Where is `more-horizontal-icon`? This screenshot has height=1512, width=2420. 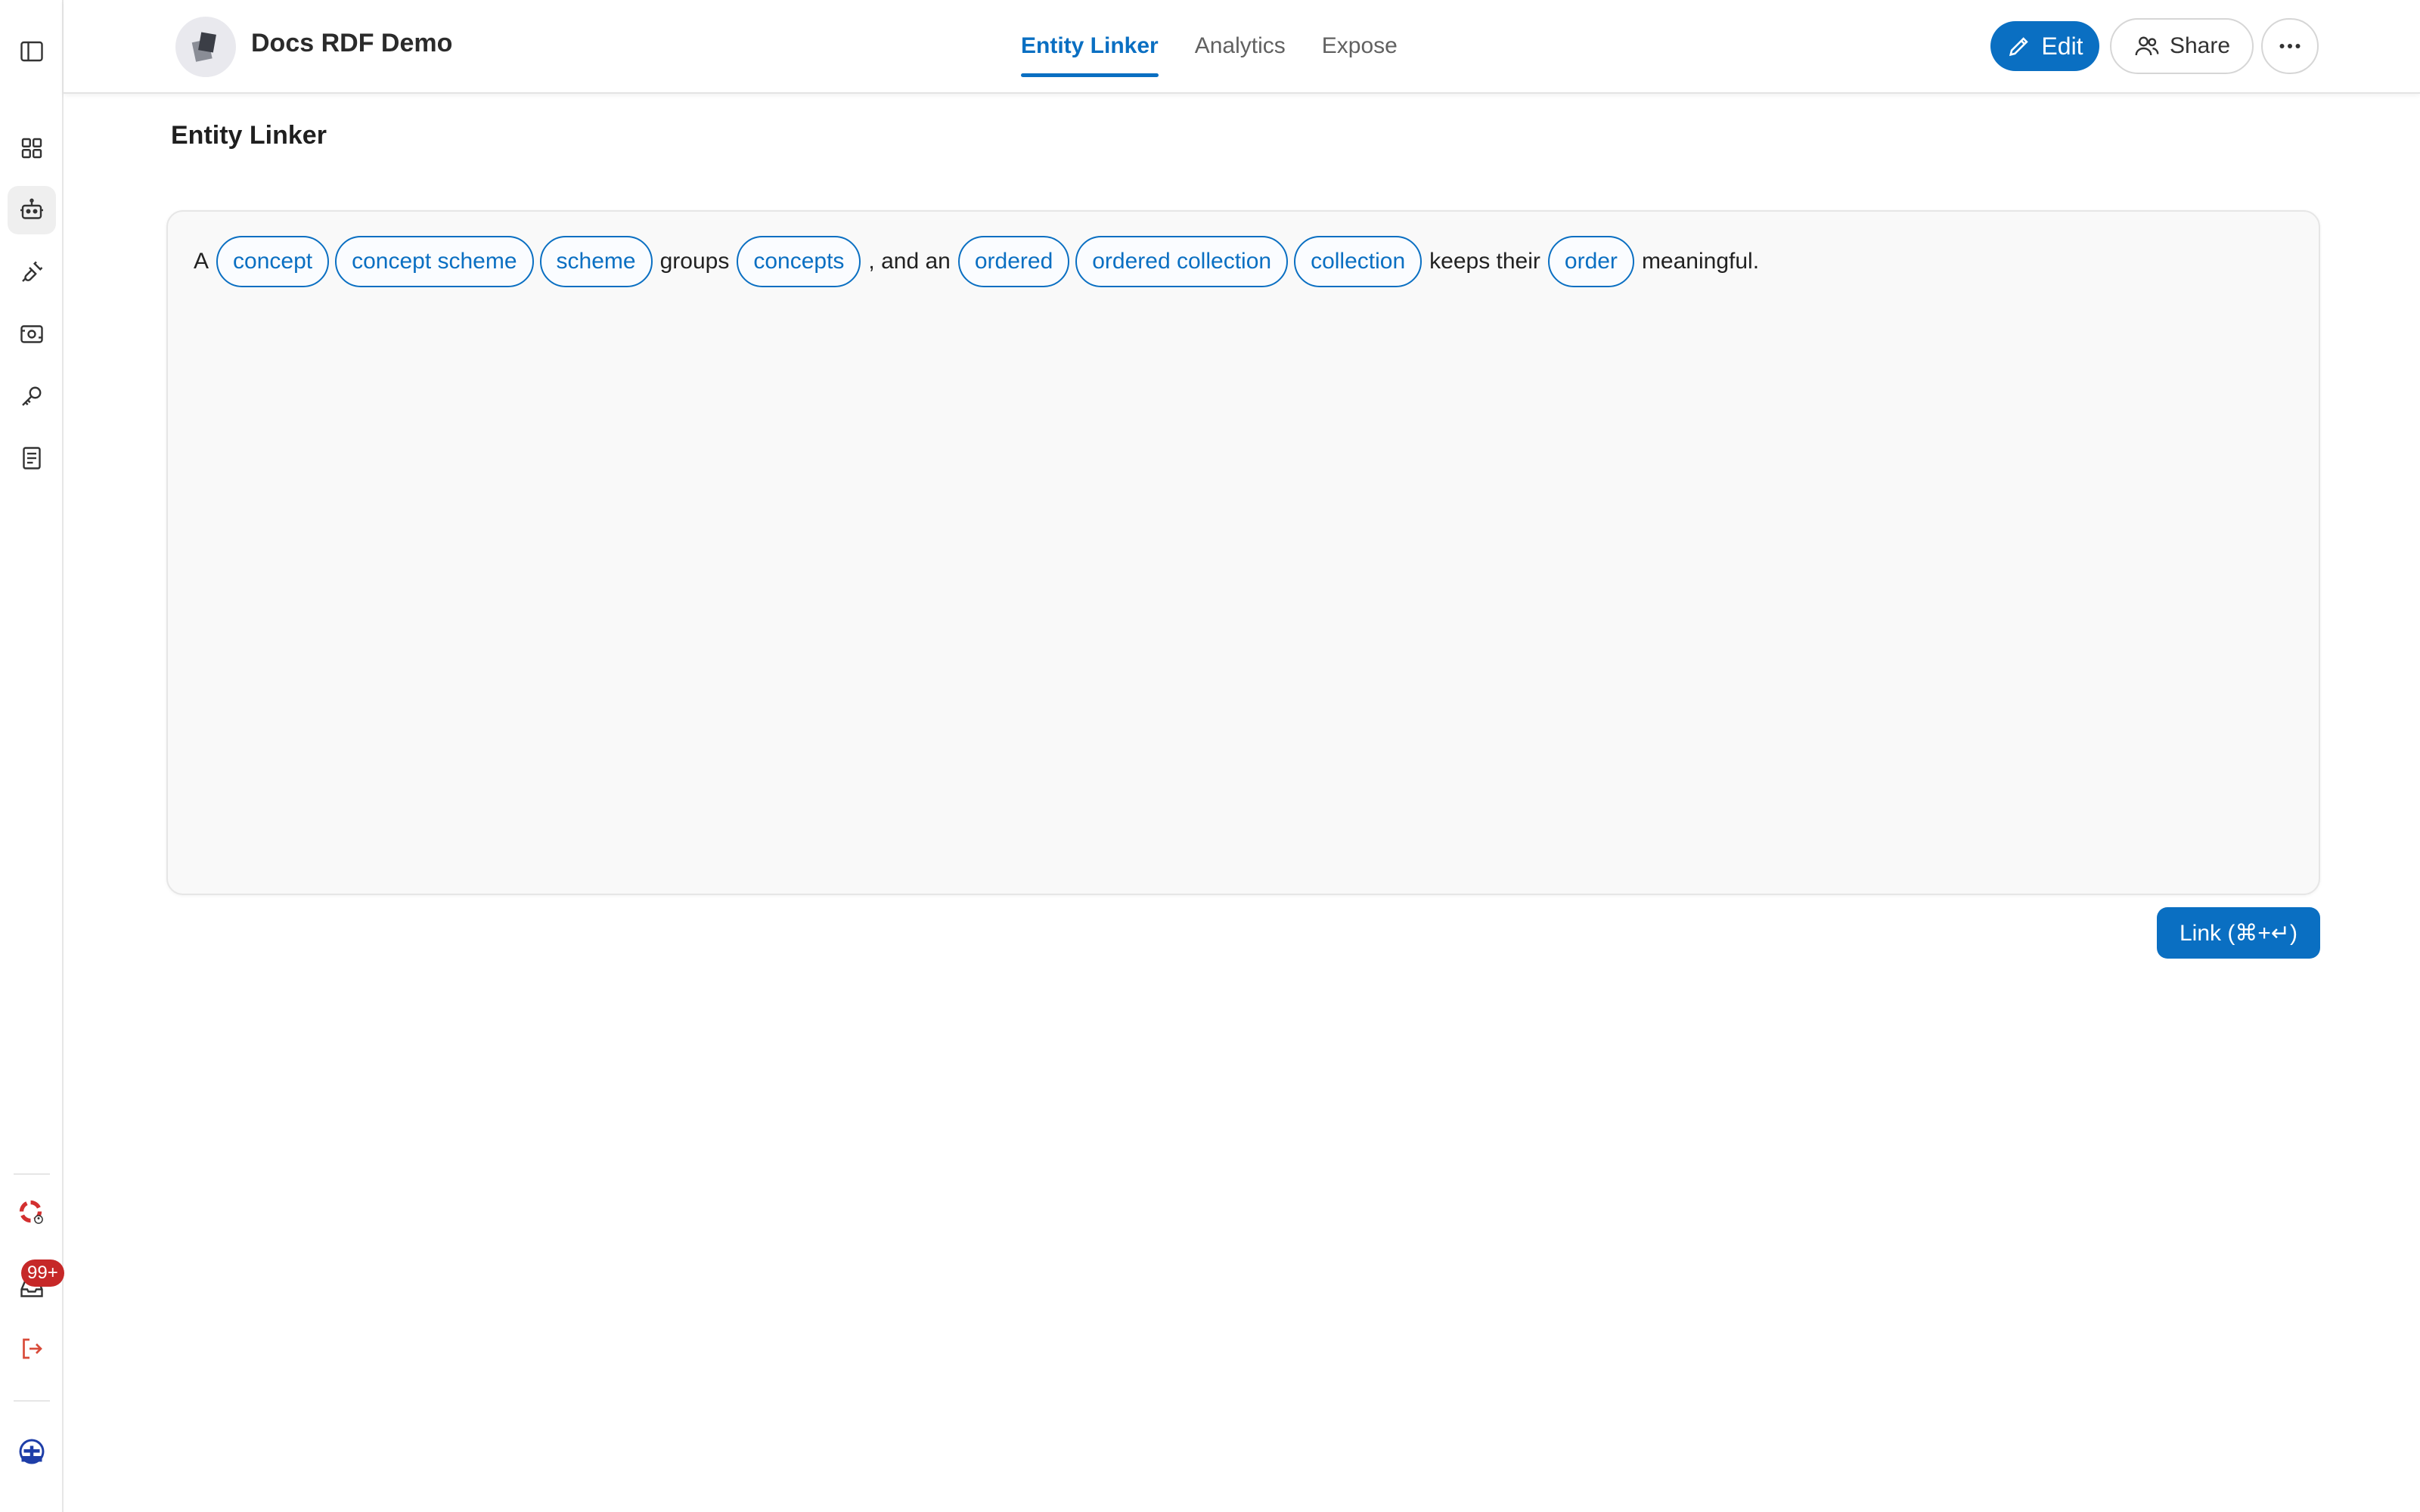
more-horizontal-icon is located at coordinates (2290, 46).